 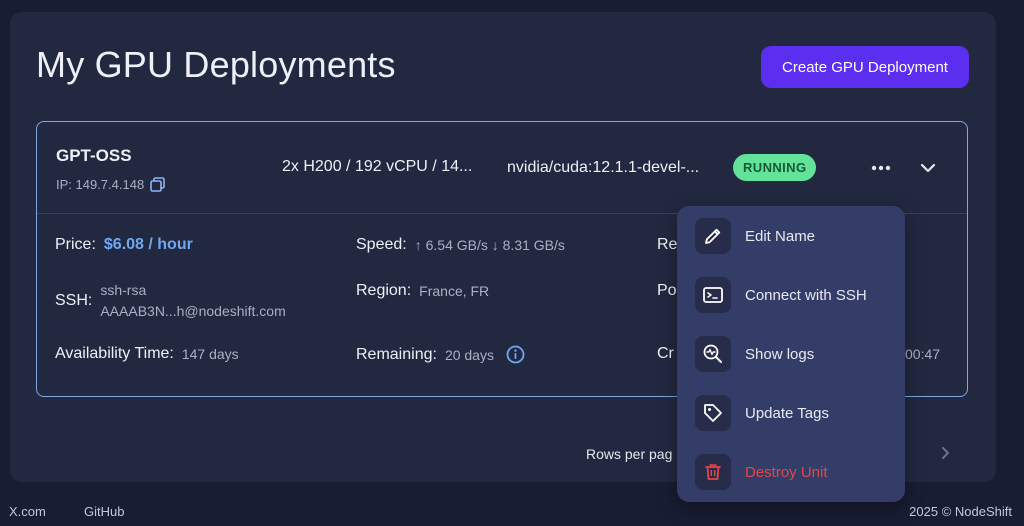 I want to click on chevron-right-icon, so click(x=945, y=453).